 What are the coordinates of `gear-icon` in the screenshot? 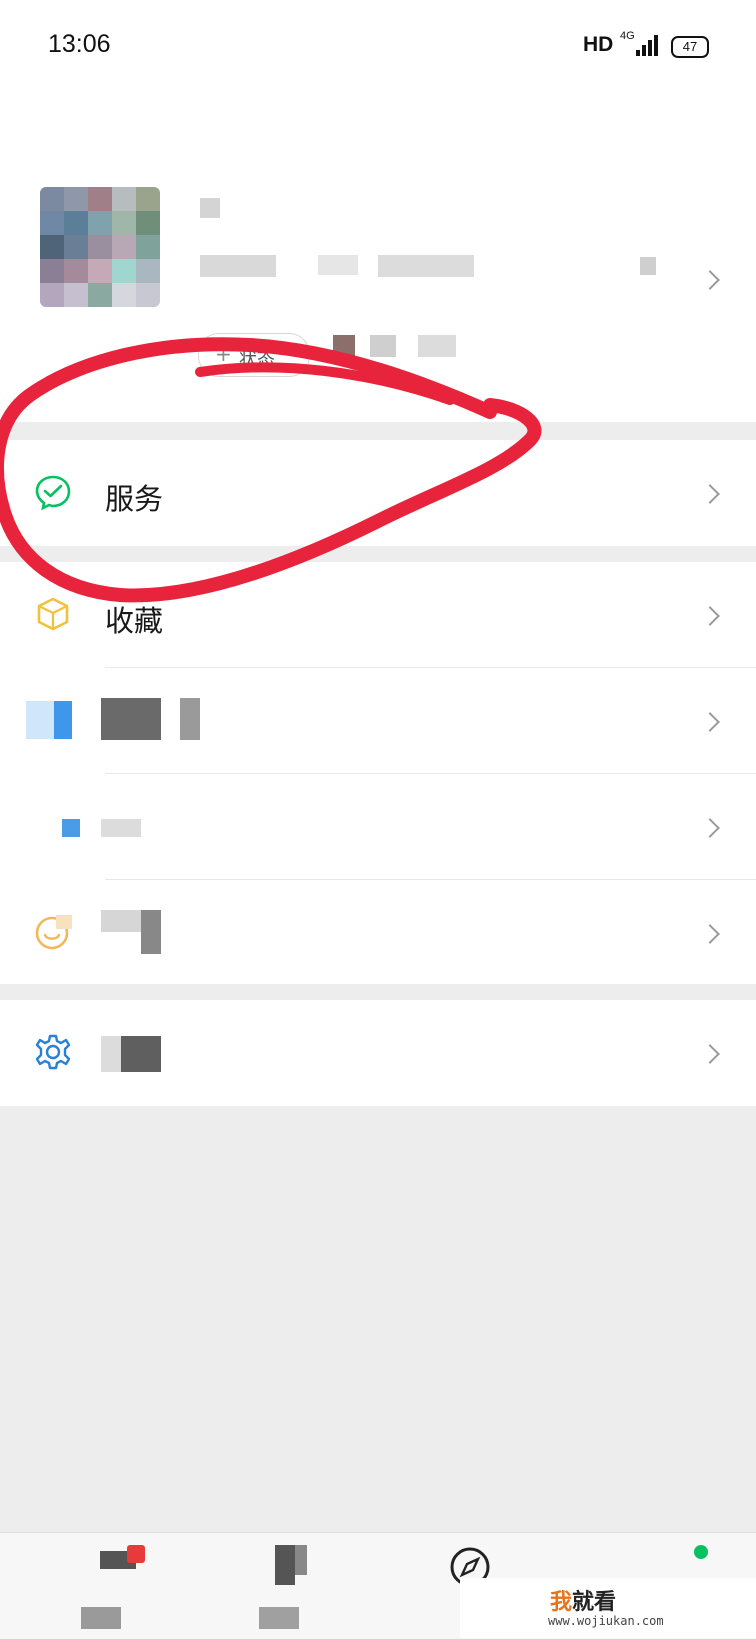 It's located at (53, 1052).